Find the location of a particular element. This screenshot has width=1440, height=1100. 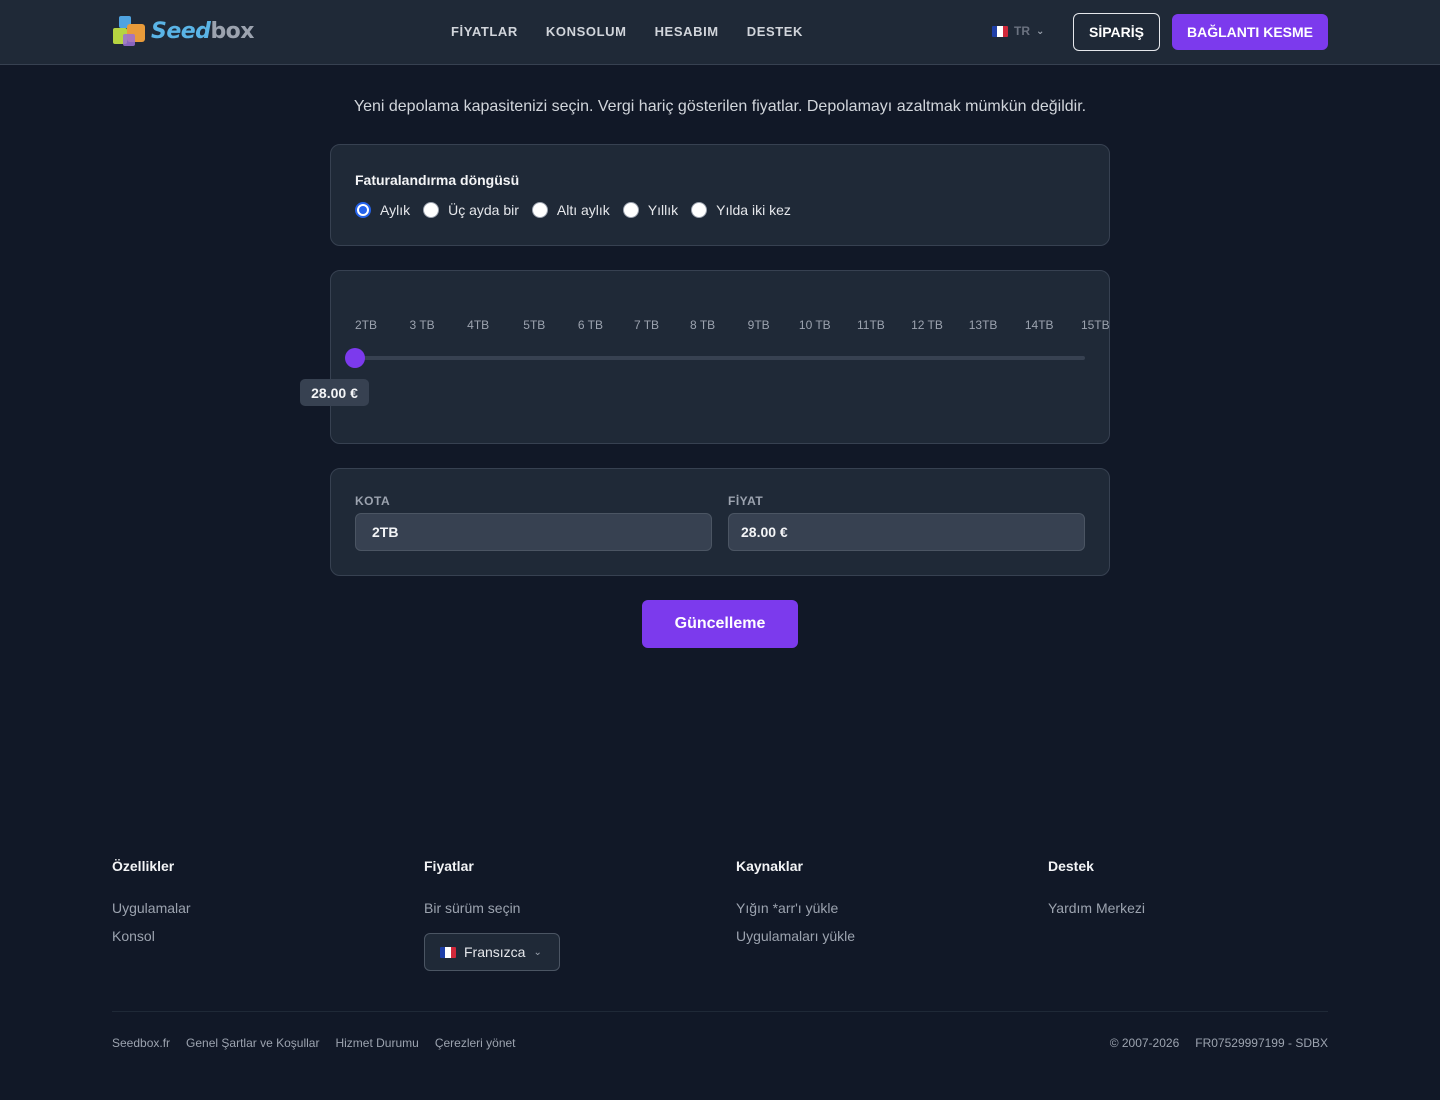

storage-slider-track is located at coordinates (720, 358).